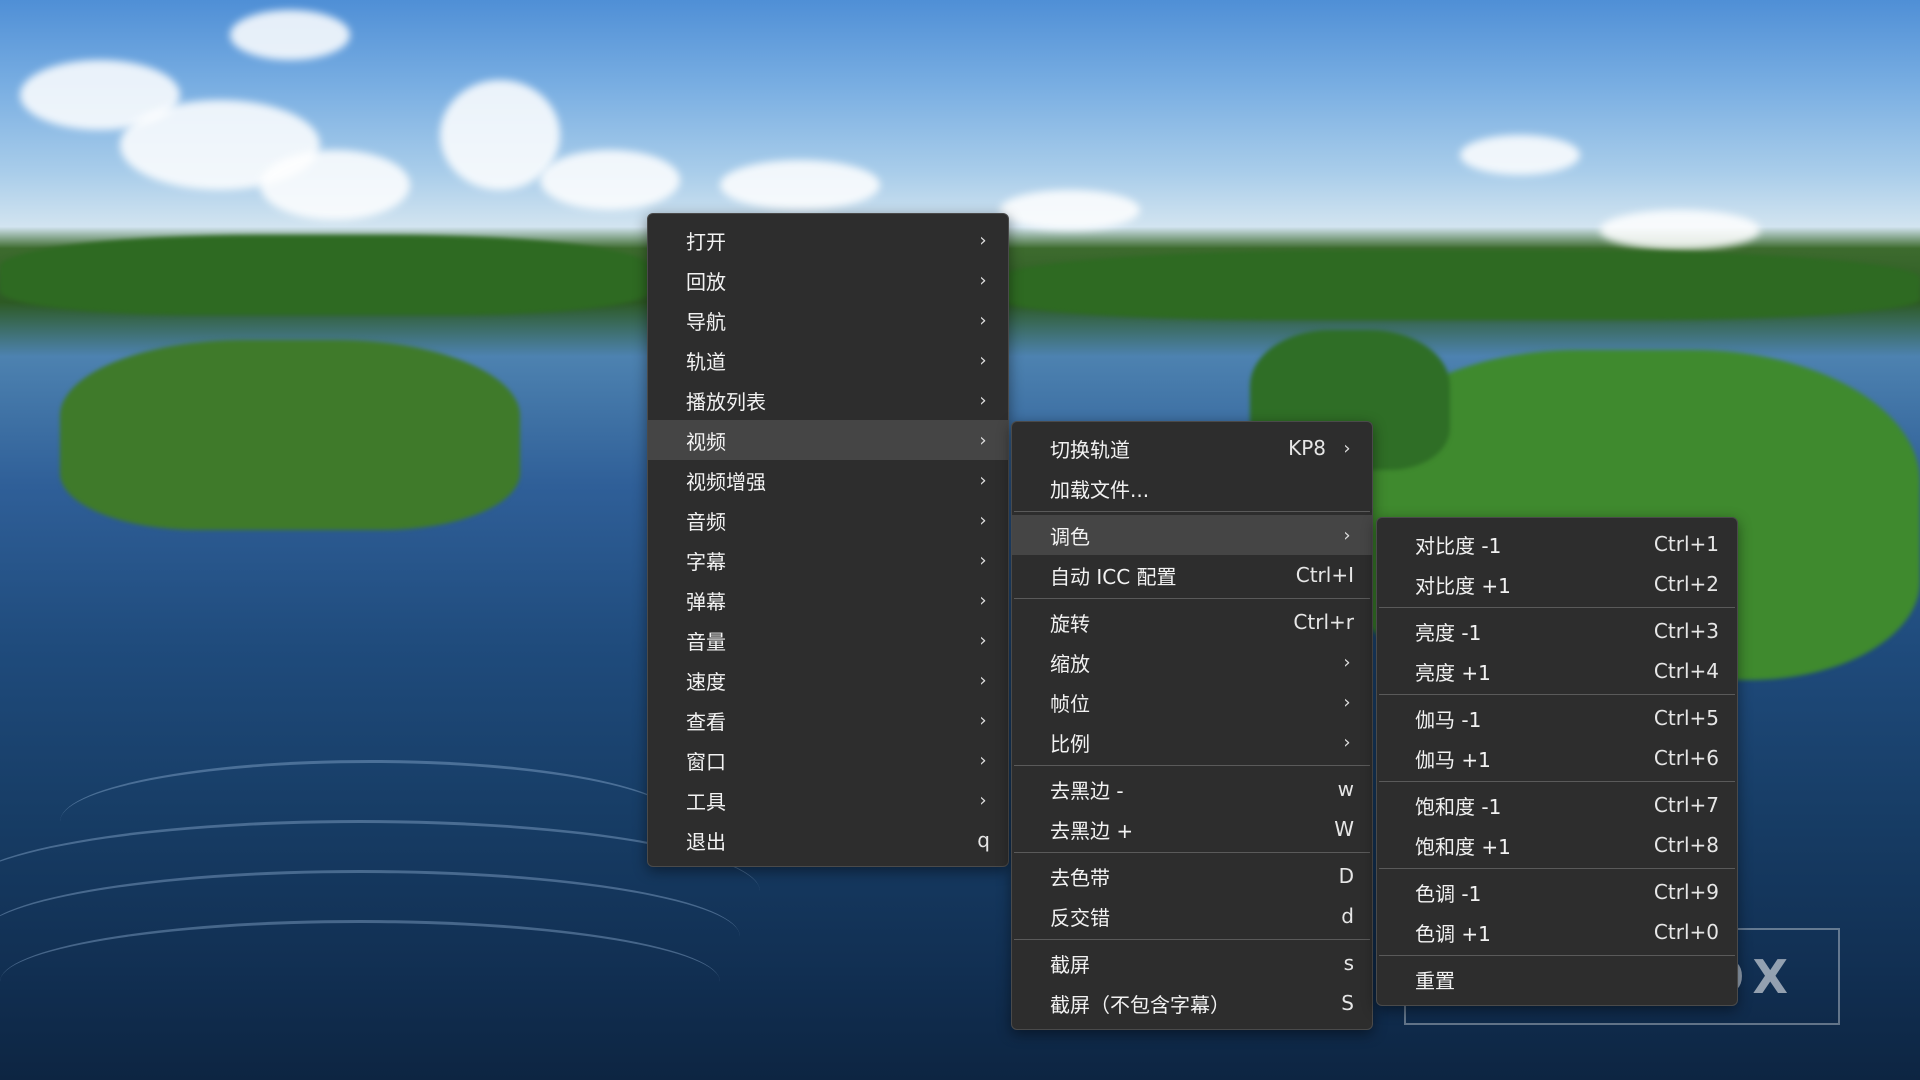  What do you see at coordinates (1557, 805) in the screenshot?
I see `menu-item-饱和度--1: 饱和度 -1 Ctrl+7` at bounding box center [1557, 805].